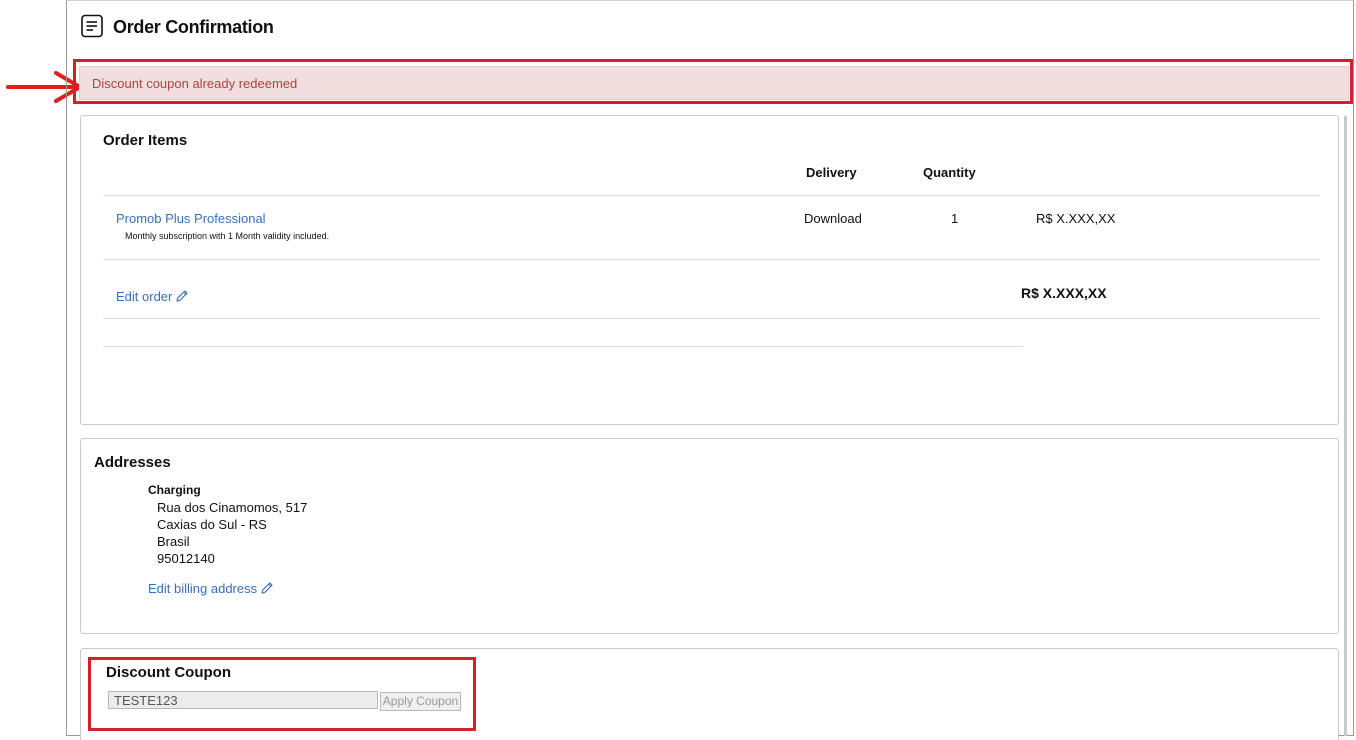  I want to click on charging-label: Charging, so click(174, 490).